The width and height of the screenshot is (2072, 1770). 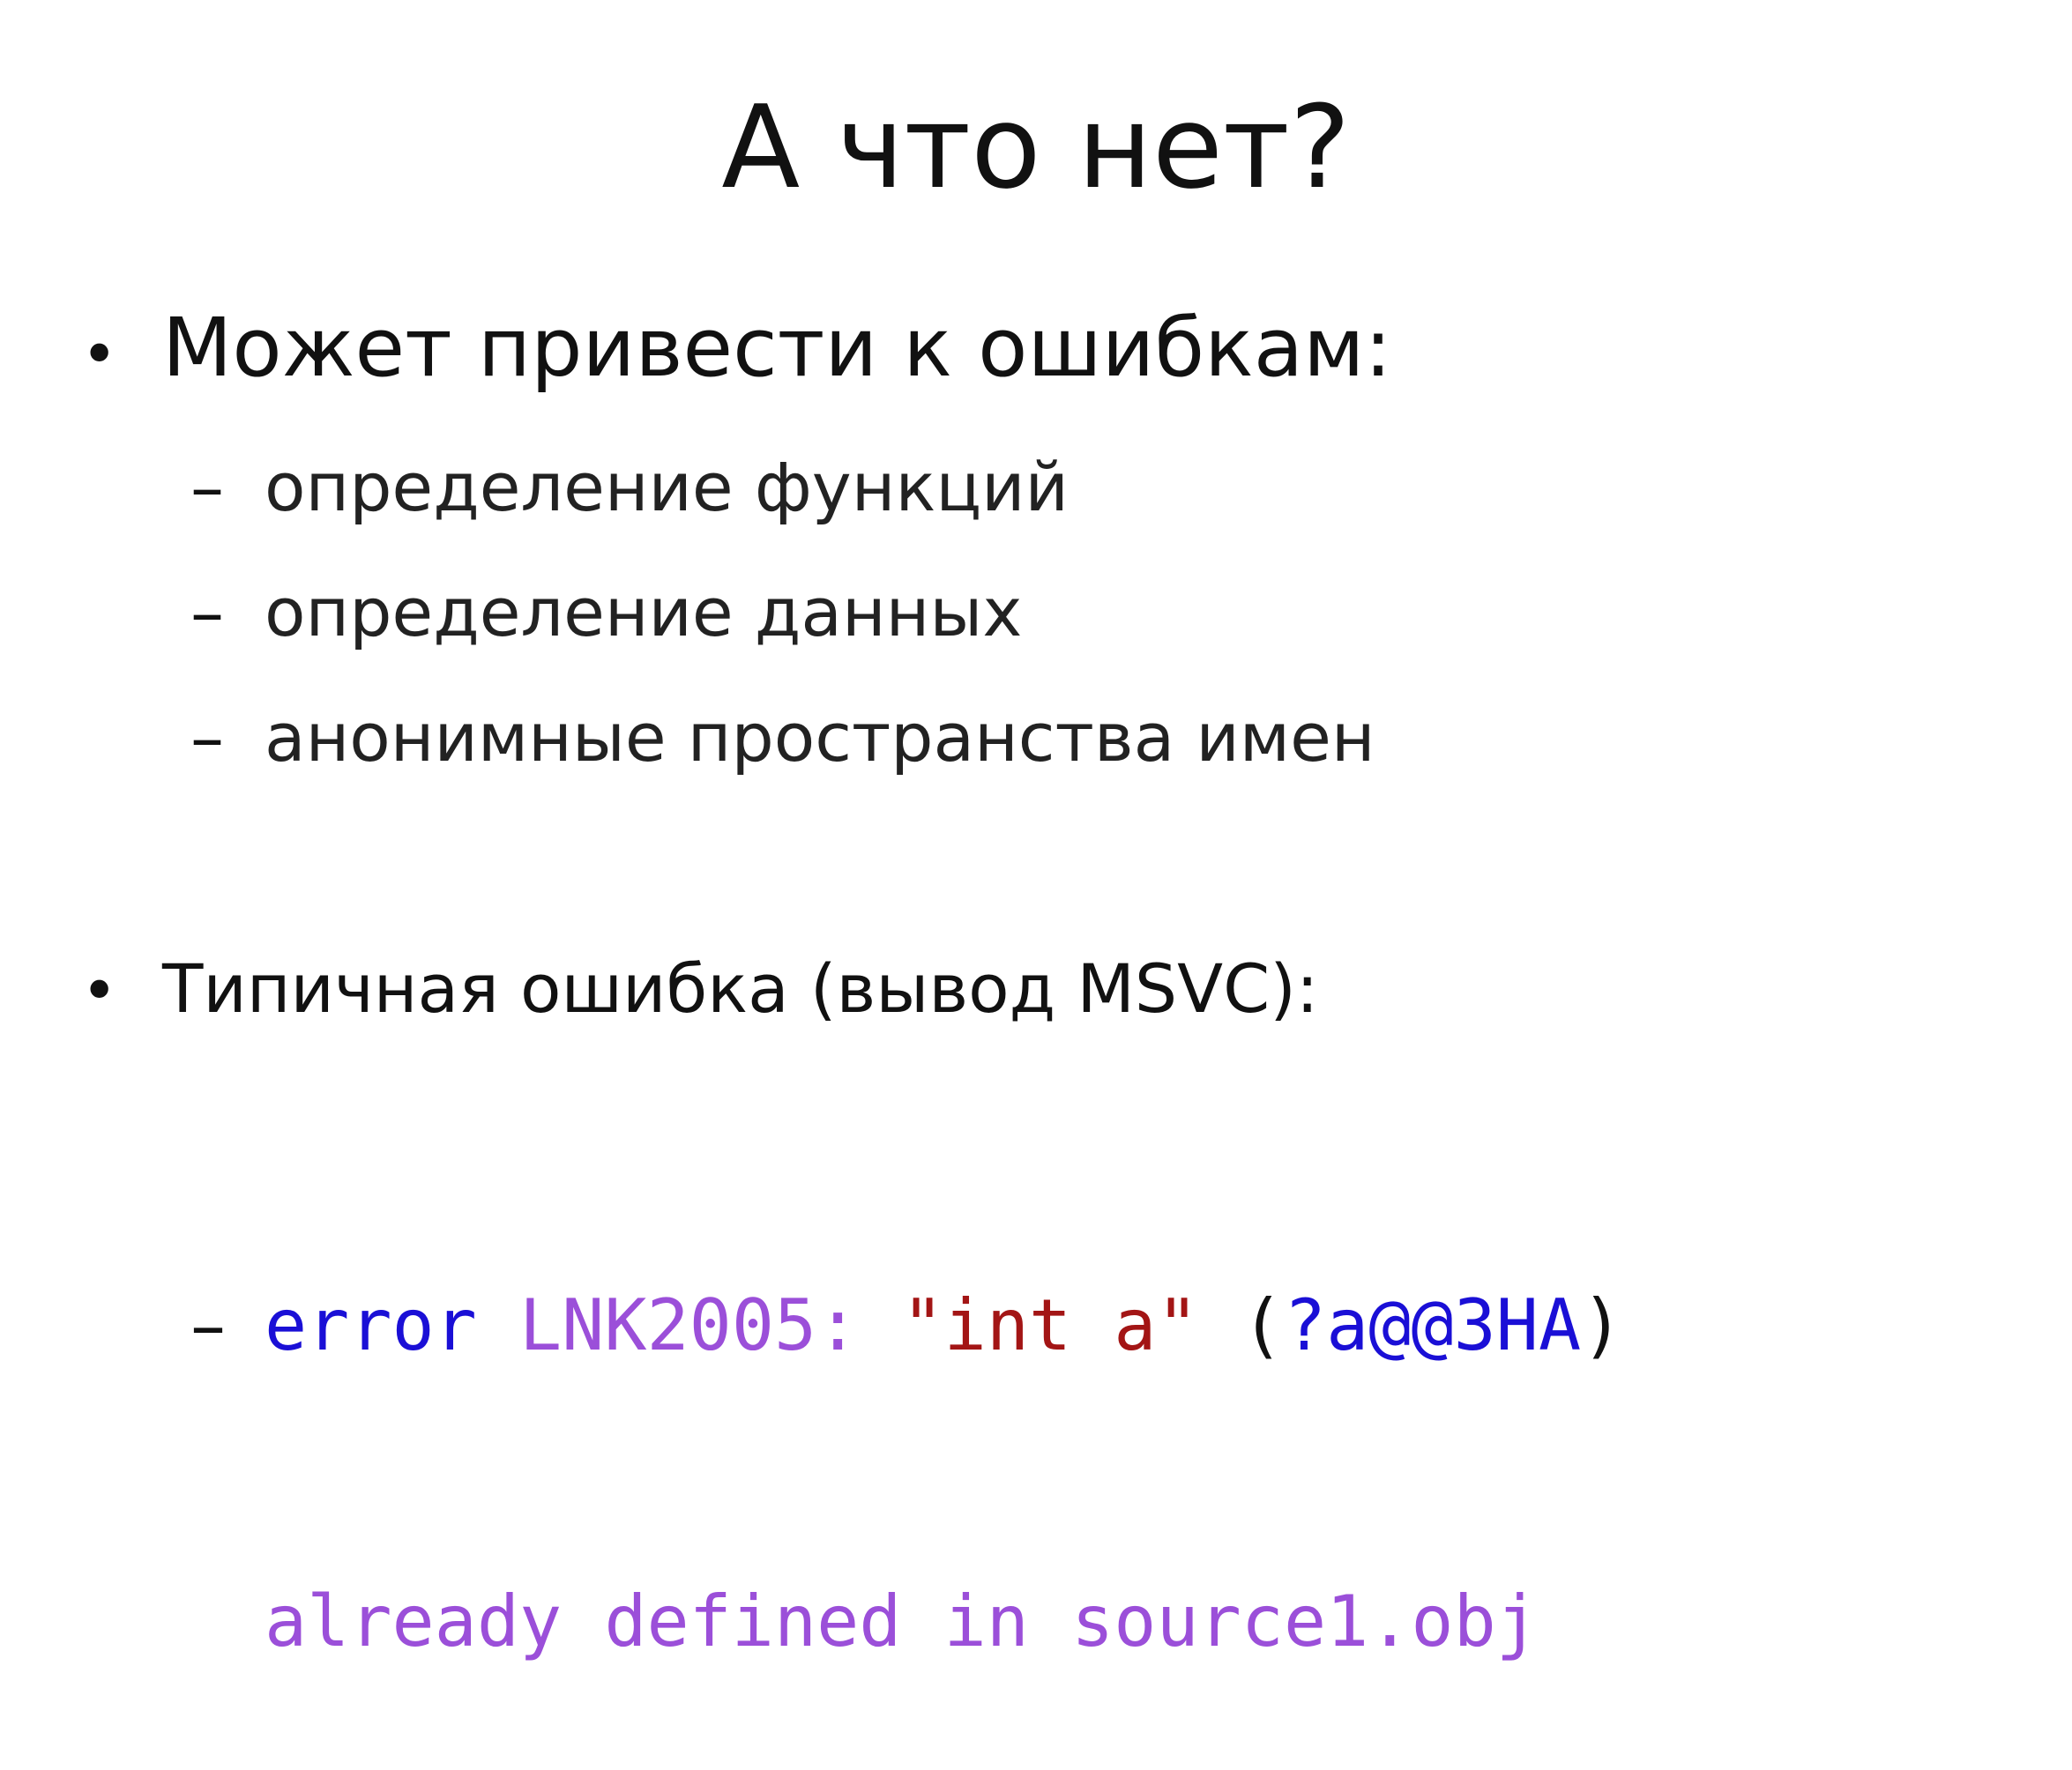 What do you see at coordinates (1602, 1325) in the screenshot?
I see `code-line-1-token: )` at bounding box center [1602, 1325].